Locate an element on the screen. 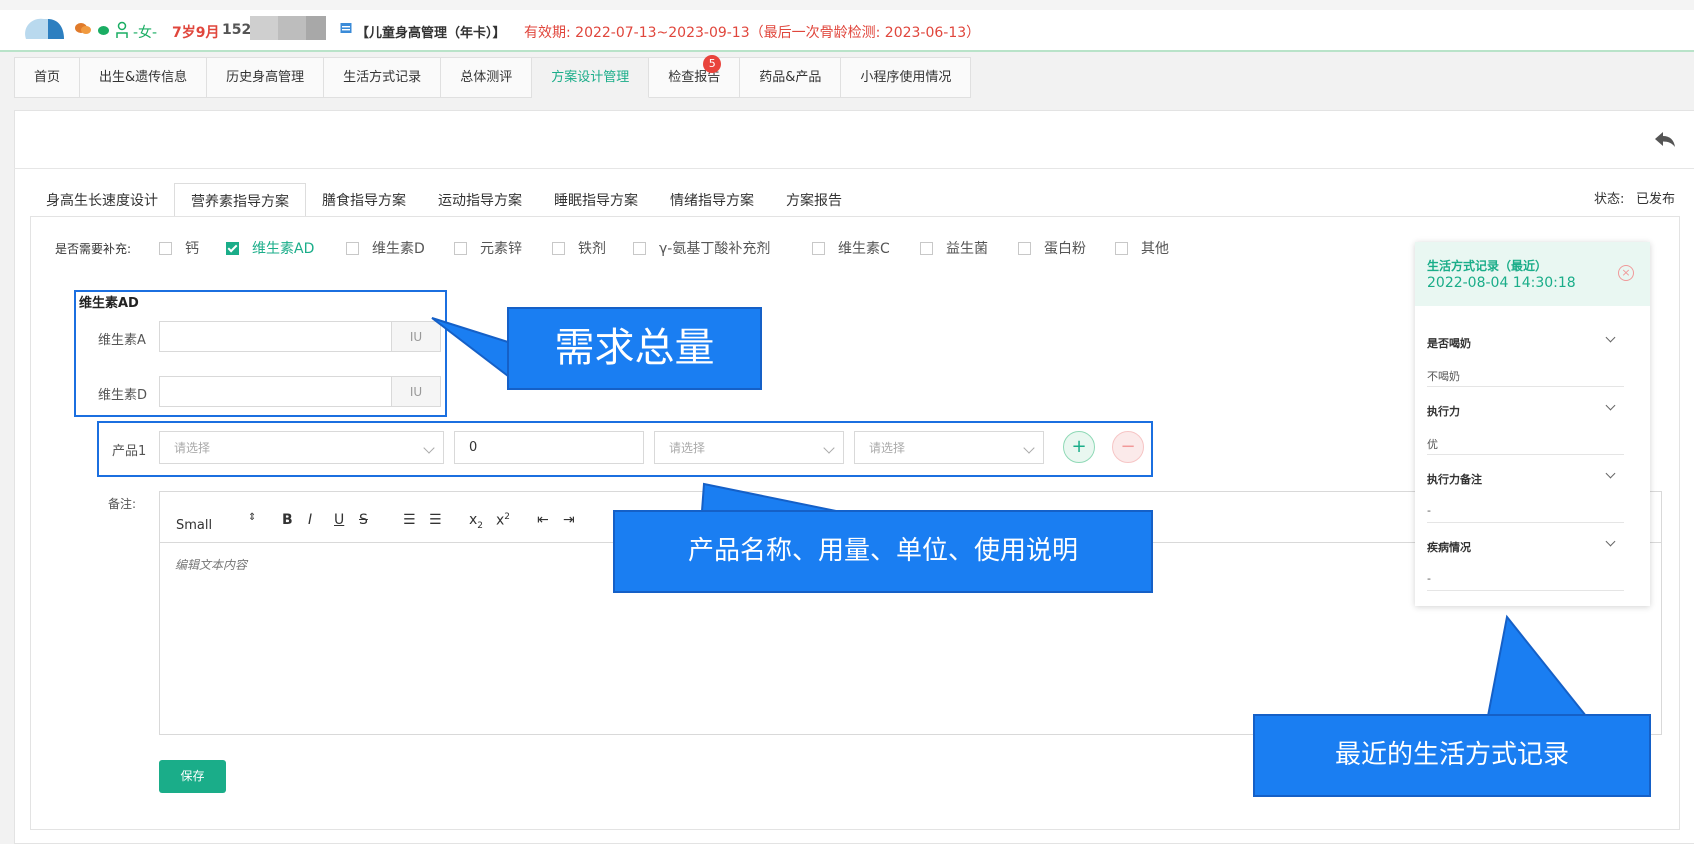 Image resolution: width=1694 pixels, height=844 pixels. annotation-product-info: 产品名称、用量、单位、使用说明 is located at coordinates (883, 551).